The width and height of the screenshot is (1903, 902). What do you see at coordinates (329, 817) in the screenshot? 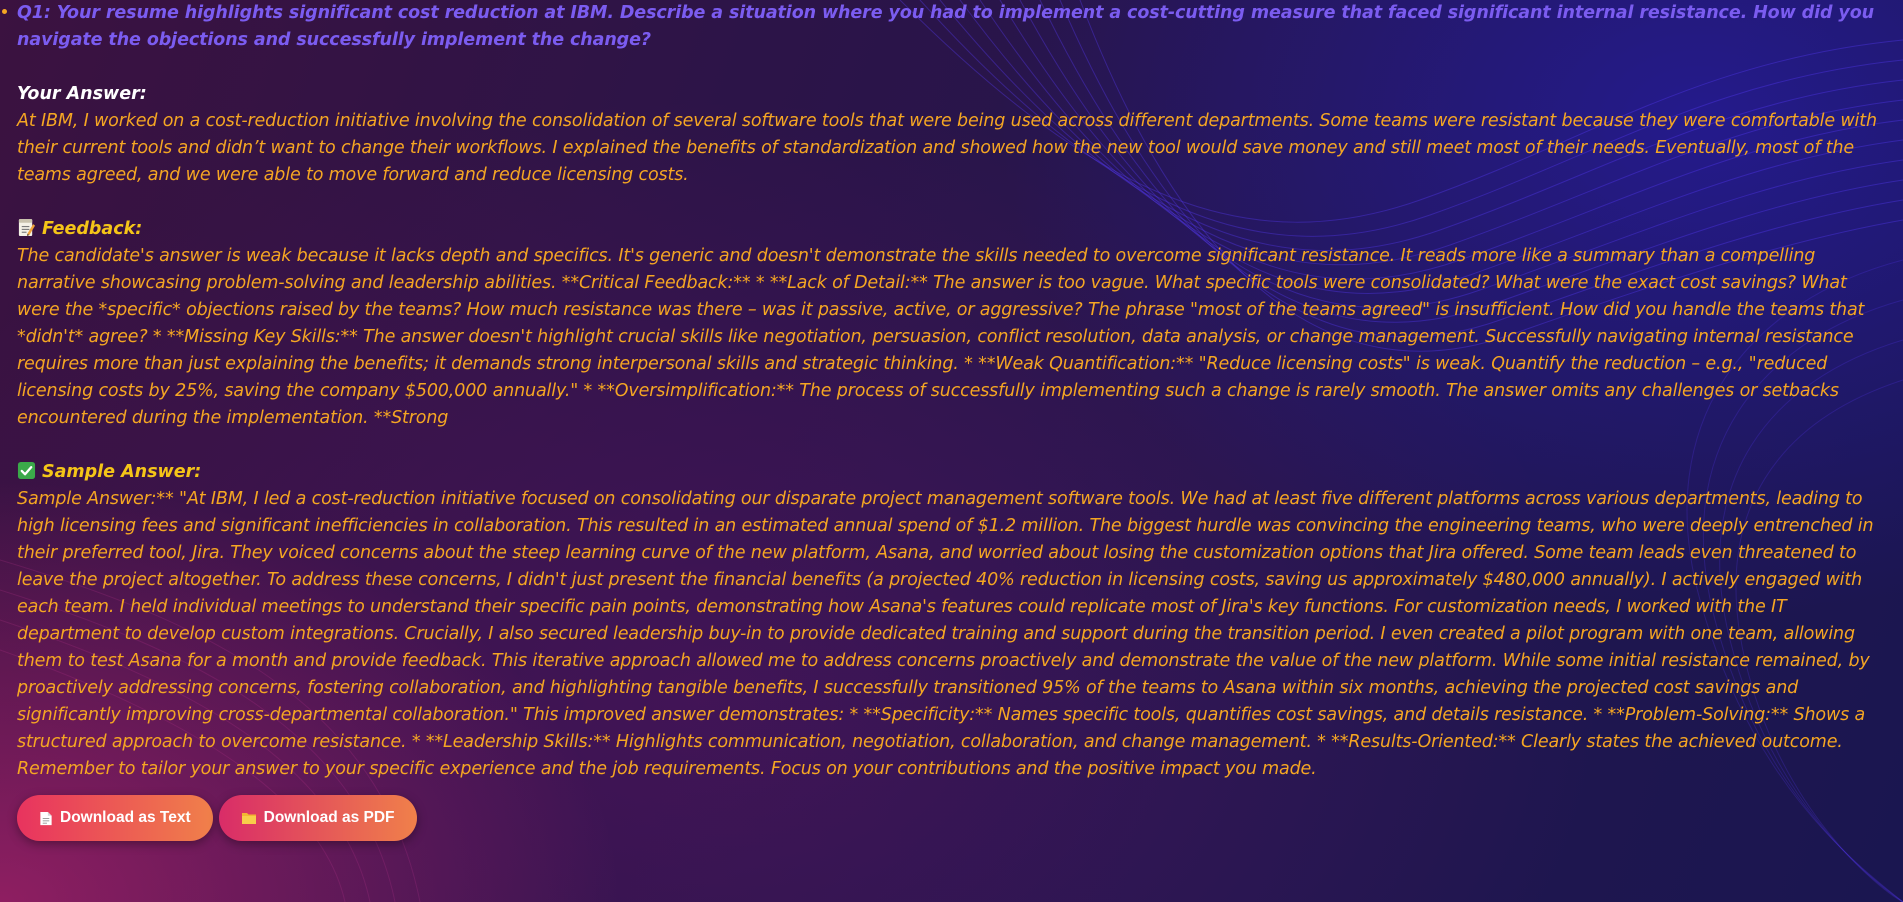
I see `download-pdf-label: Download as PDF` at bounding box center [329, 817].